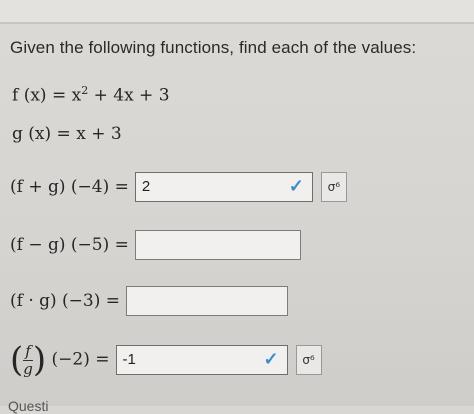  What do you see at coordinates (28, 368) in the screenshot?
I see `fraction-denominator: g` at bounding box center [28, 368].